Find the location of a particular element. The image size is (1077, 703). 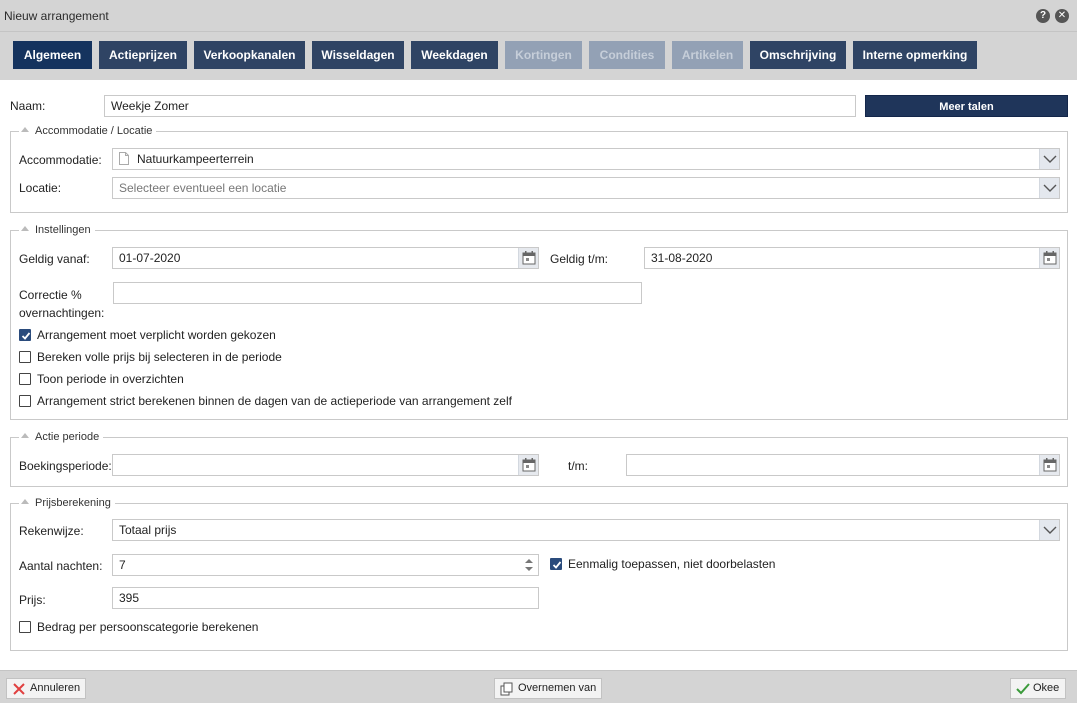

valid-to-input: 31-08-2020 is located at coordinates (852, 258).